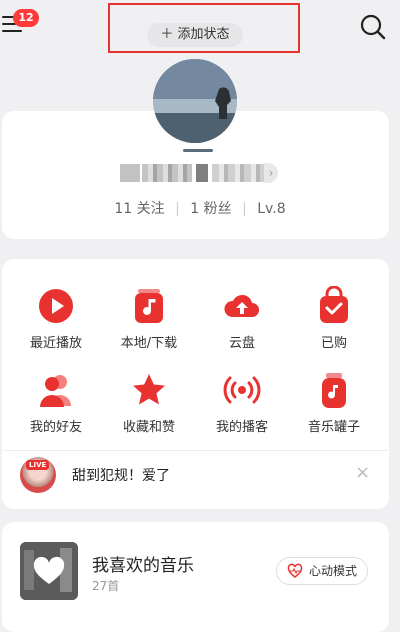 The height and width of the screenshot is (632, 400). I want to click on star-icon, so click(149, 389).